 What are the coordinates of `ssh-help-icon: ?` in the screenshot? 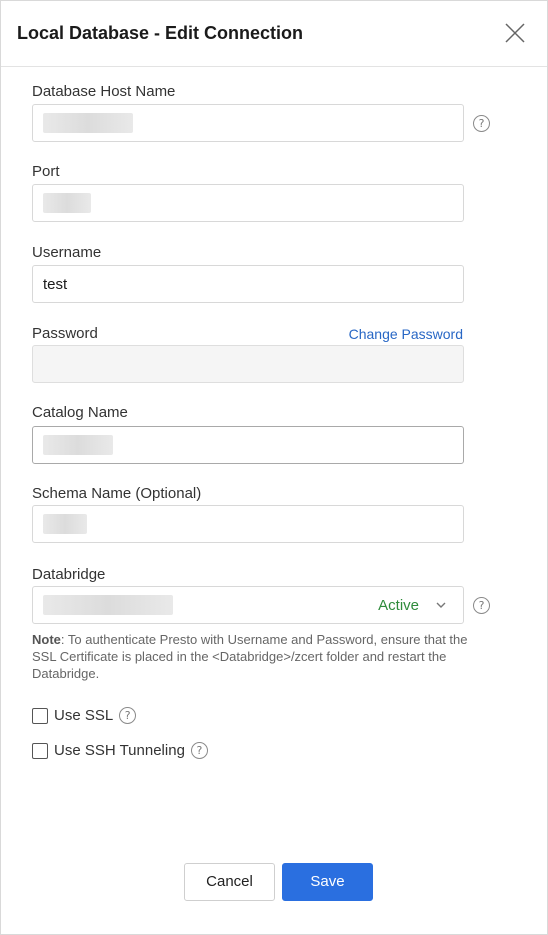 It's located at (199, 750).